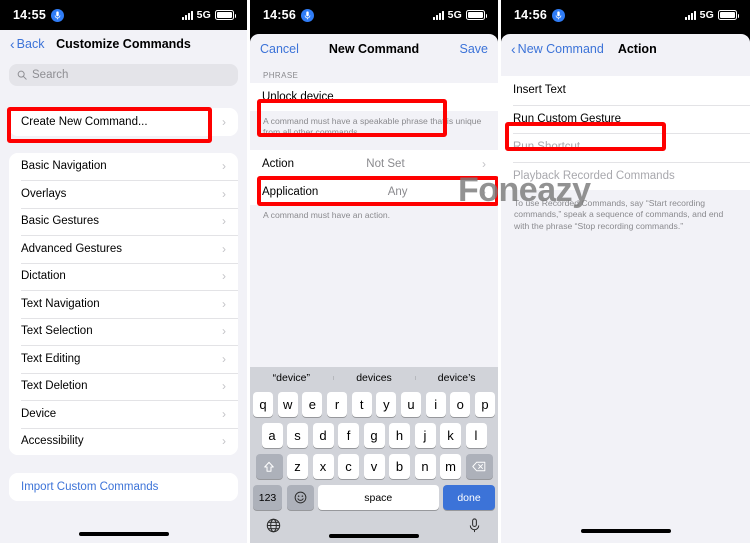  I want to click on key-h: h, so click(399, 435).